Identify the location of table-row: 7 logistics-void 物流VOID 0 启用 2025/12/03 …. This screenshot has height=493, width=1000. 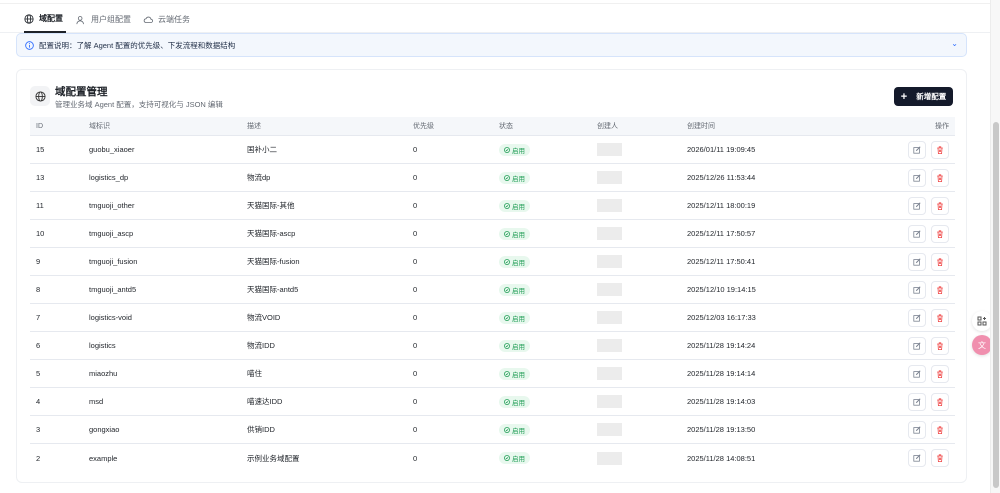
(492, 318).